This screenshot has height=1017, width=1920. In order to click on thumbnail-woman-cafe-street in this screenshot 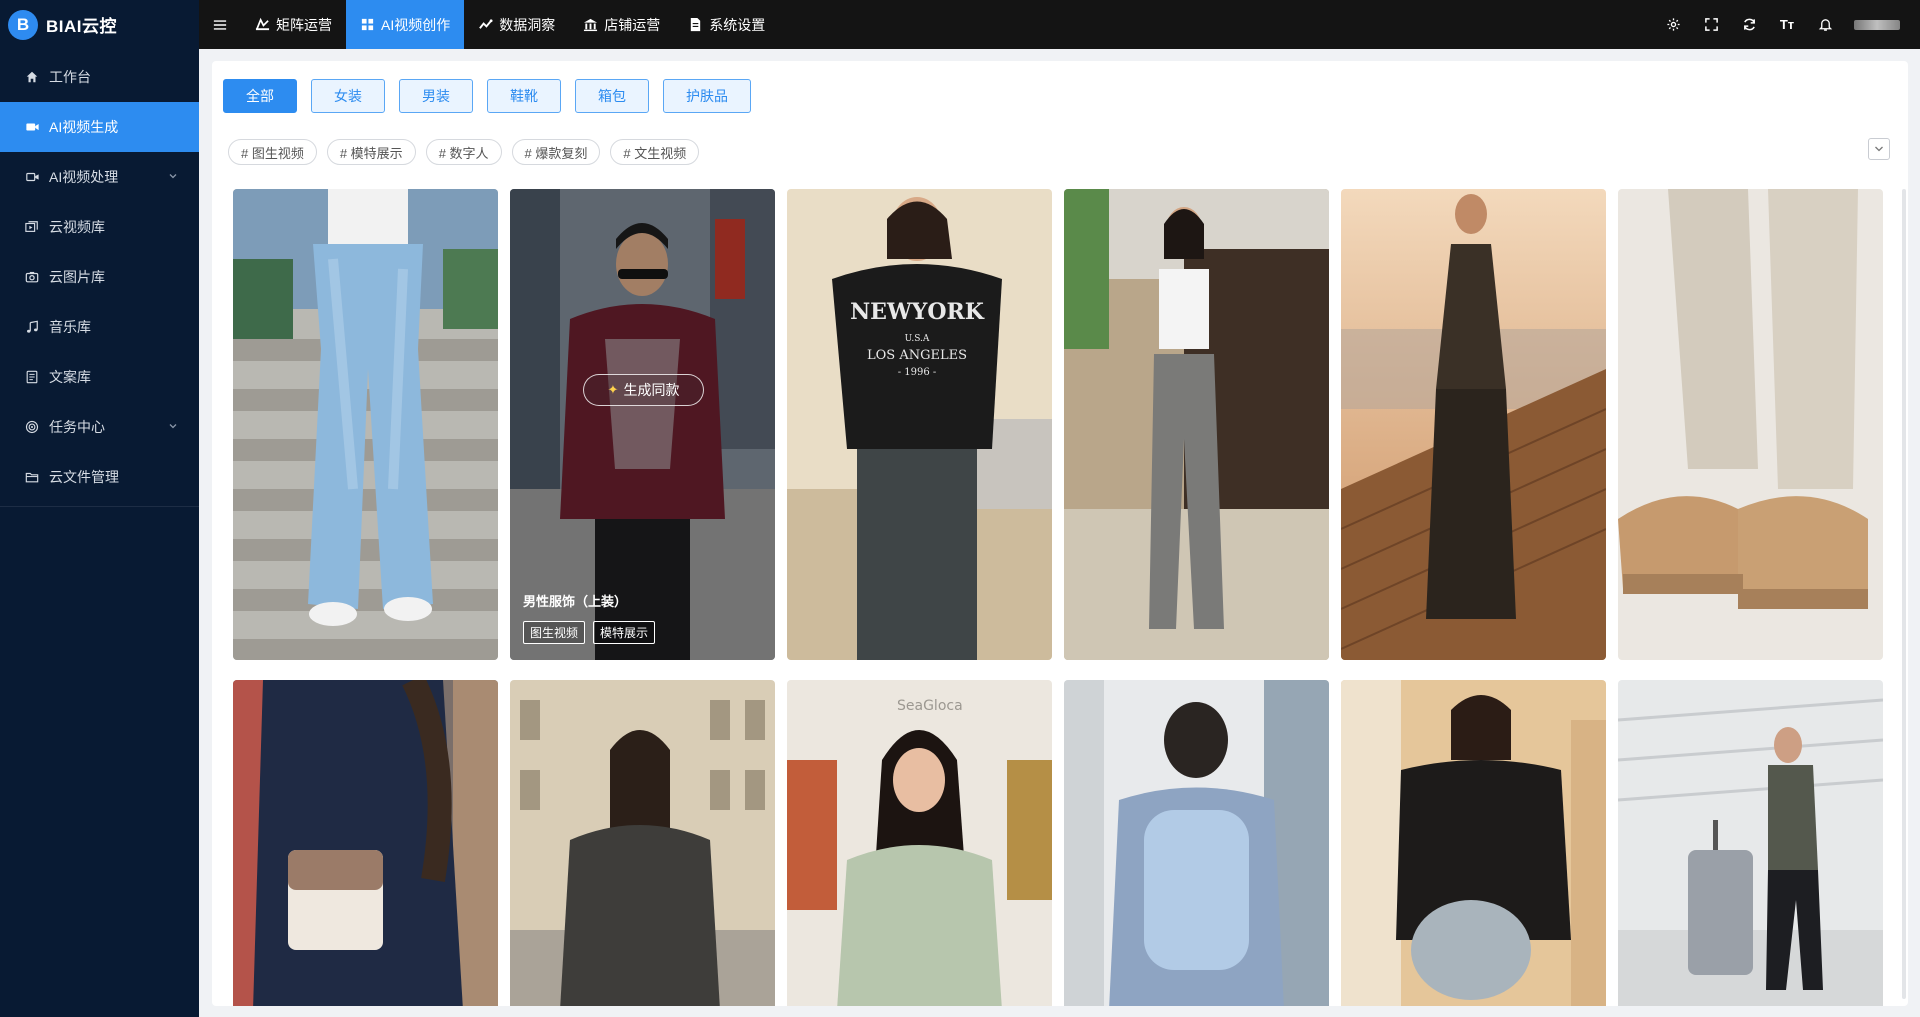, I will do `click(1196, 424)`.